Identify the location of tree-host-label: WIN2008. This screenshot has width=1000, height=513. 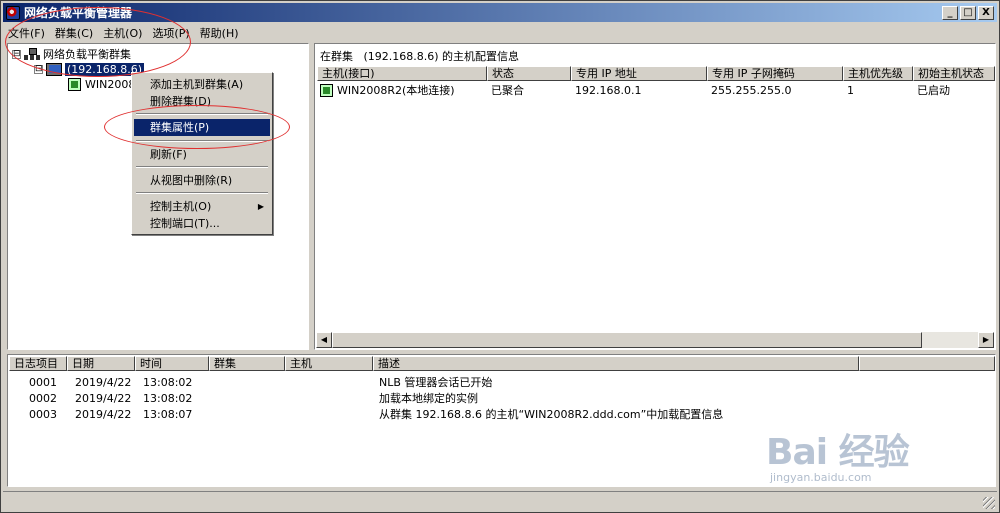
(110, 84).